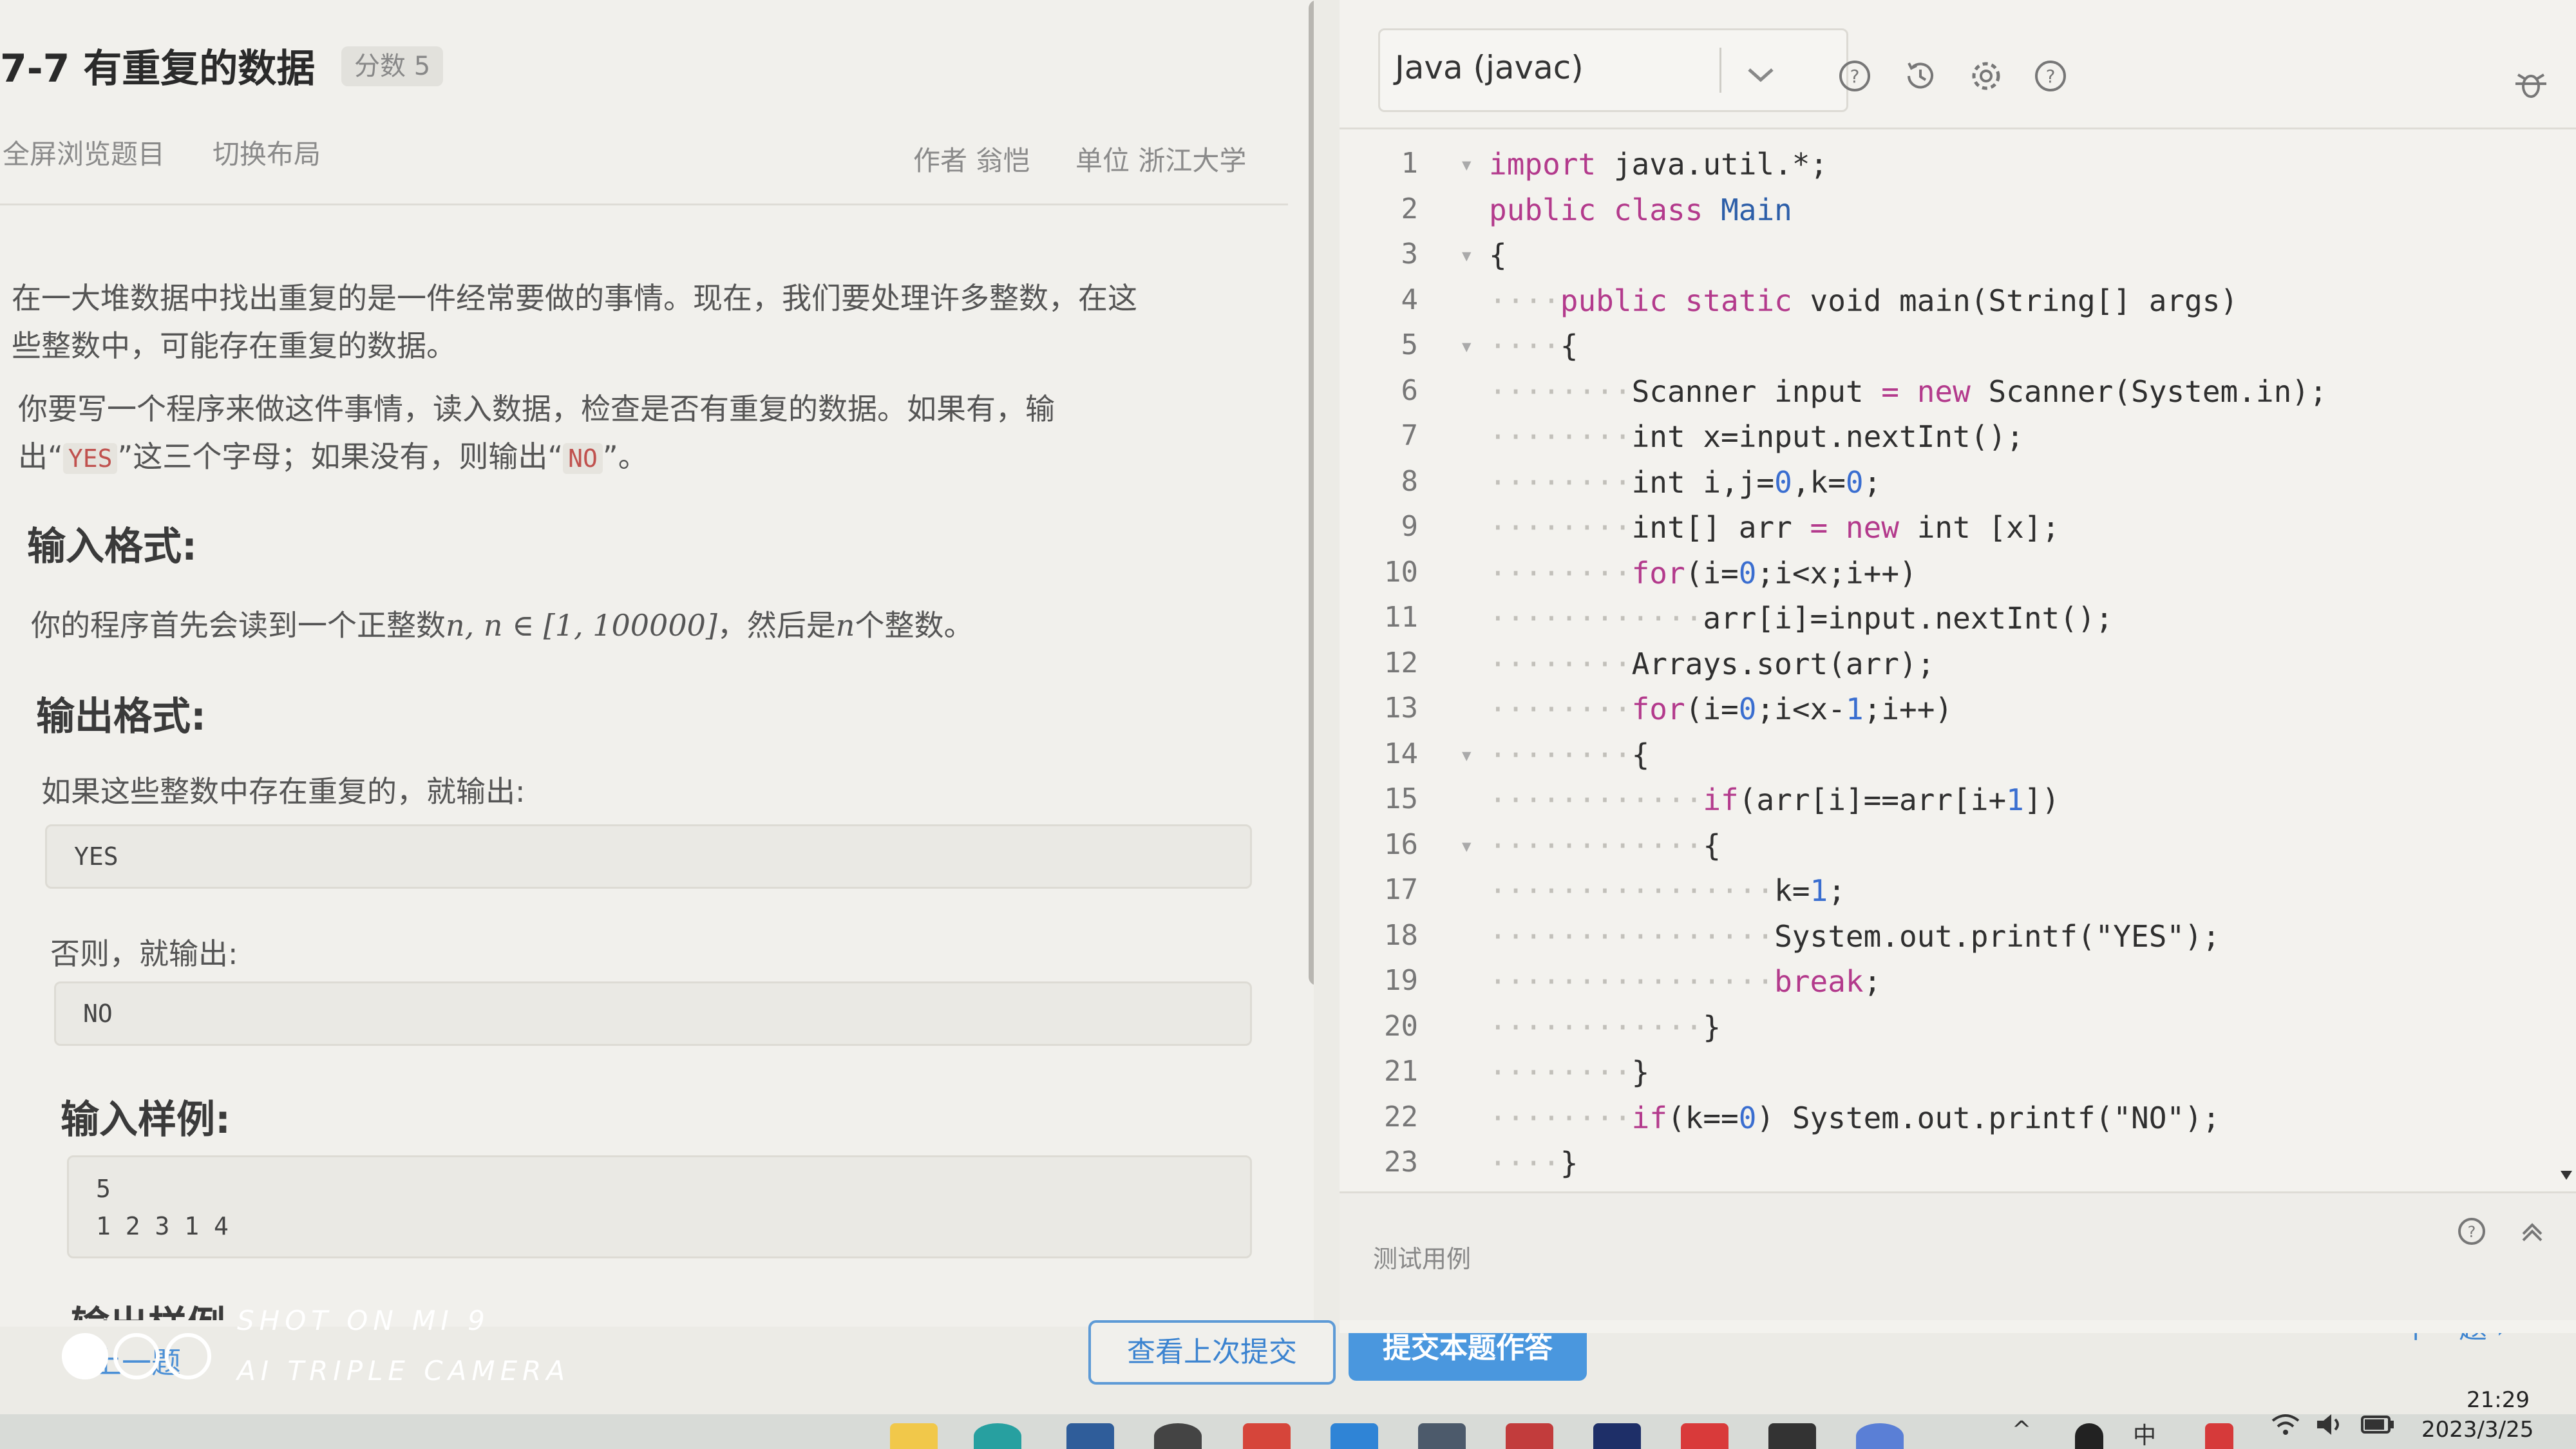 The height and width of the screenshot is (1449, 2576). Describe the element at coordinates (1605, 1027) in the screenshot. I see `code-text: ············}` at that location.